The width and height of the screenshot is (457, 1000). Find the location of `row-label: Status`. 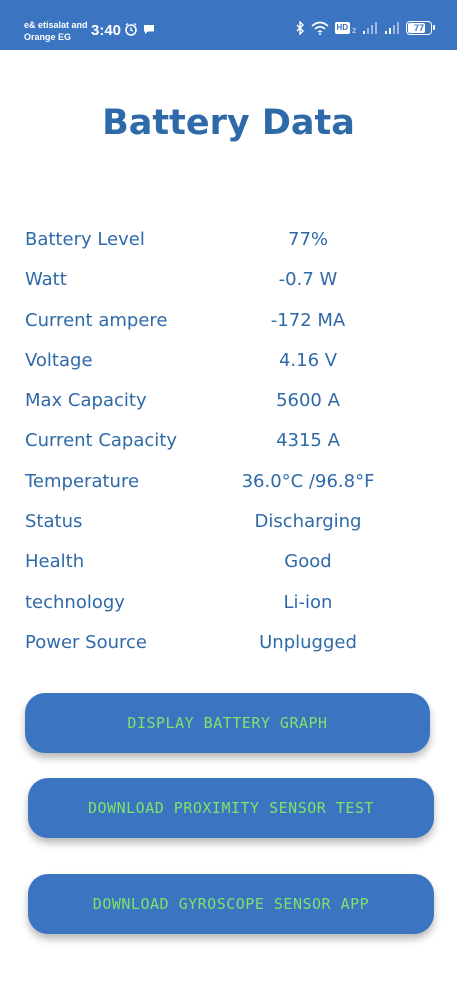

row-label: Status is located at coordinates (54, 522).